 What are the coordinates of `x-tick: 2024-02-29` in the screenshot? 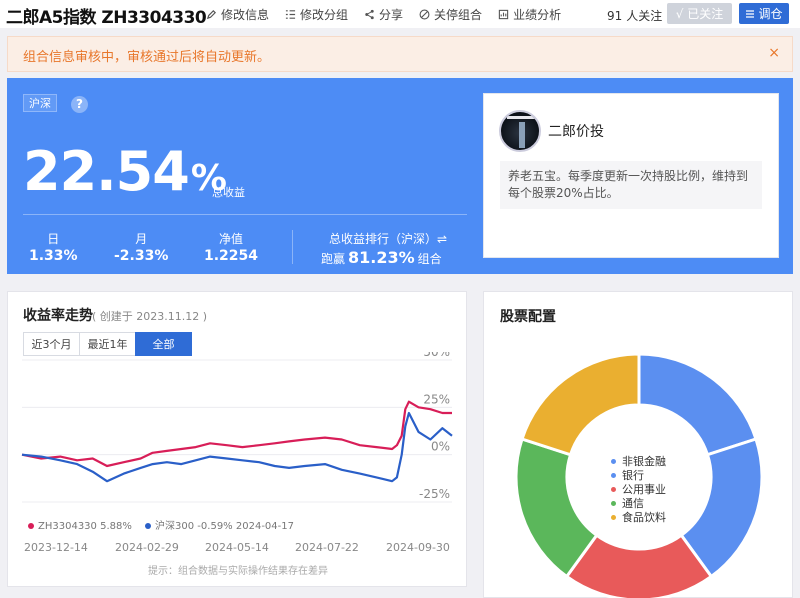 It's located at (147, 547).